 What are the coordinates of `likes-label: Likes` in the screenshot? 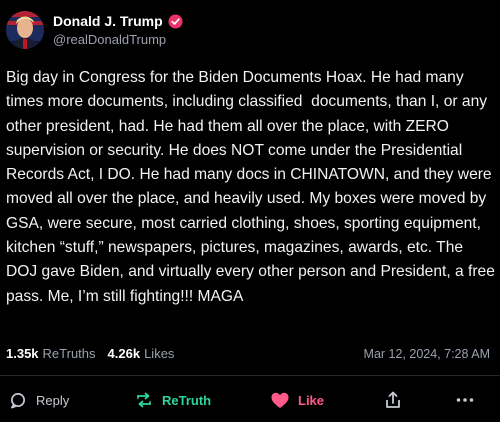 It's located at (159, 353).